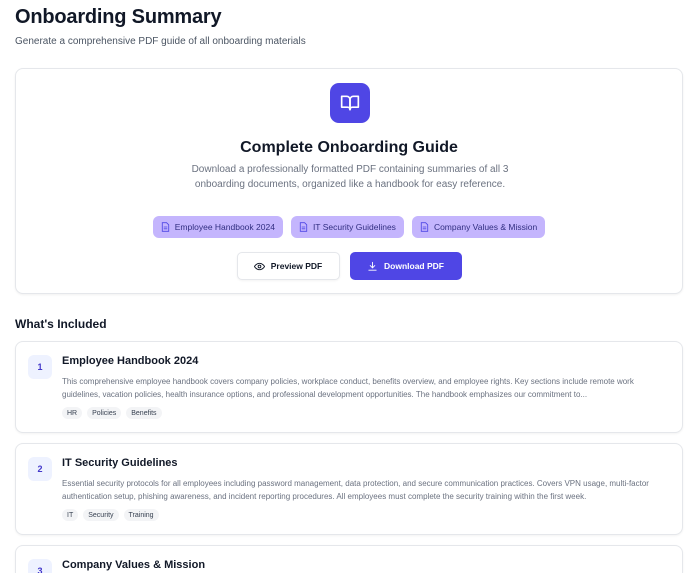 The width and height of the screenshot is (688, 573). Describe the element at coordinates (141, 515) in the screenshot. I see `document-tag: Training` at that location.